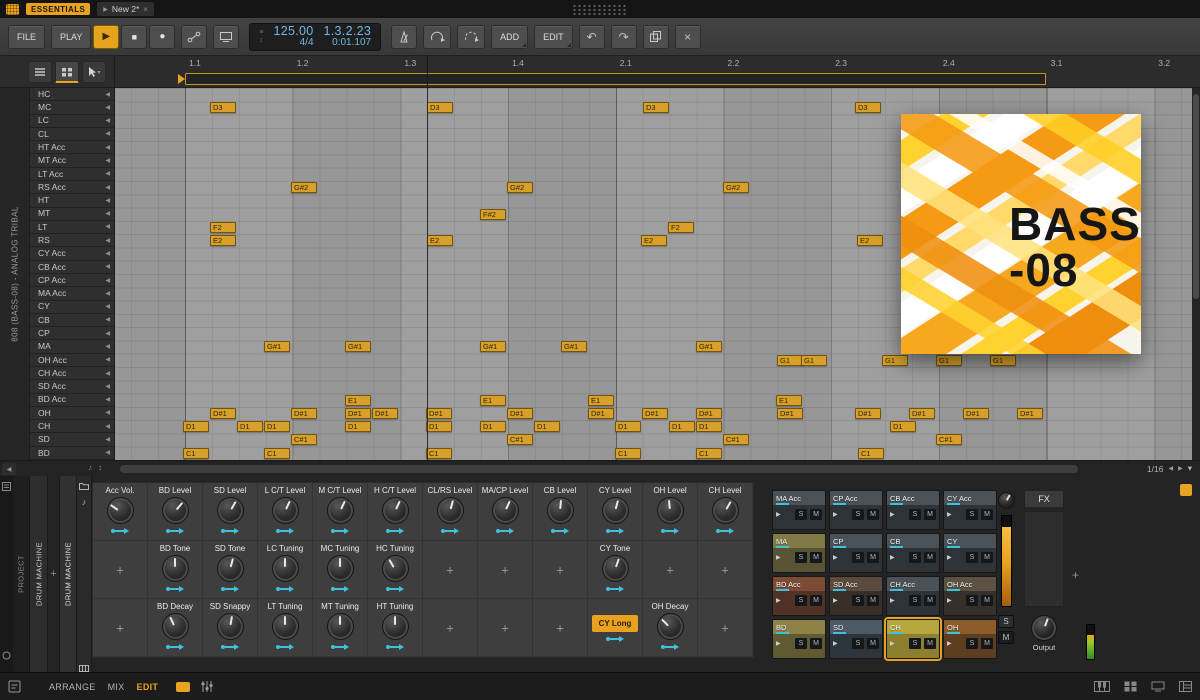 Image resolution: width=1200 pixels, height=700 pixels. I want to click on track-row: HT ◀, so click(72, 201).